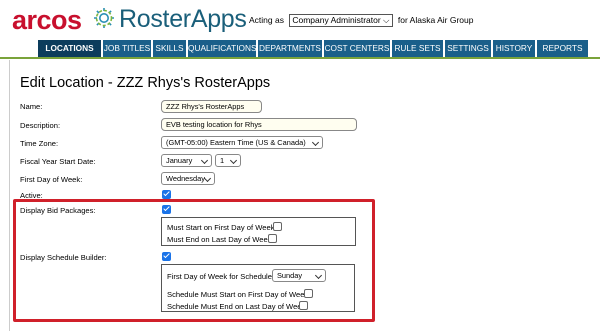 The image size is (600, 331). Describe the element at coordinates (435, 20) in the screenshot. I see `acting-suffix: for Alaska Air Group` at that location.